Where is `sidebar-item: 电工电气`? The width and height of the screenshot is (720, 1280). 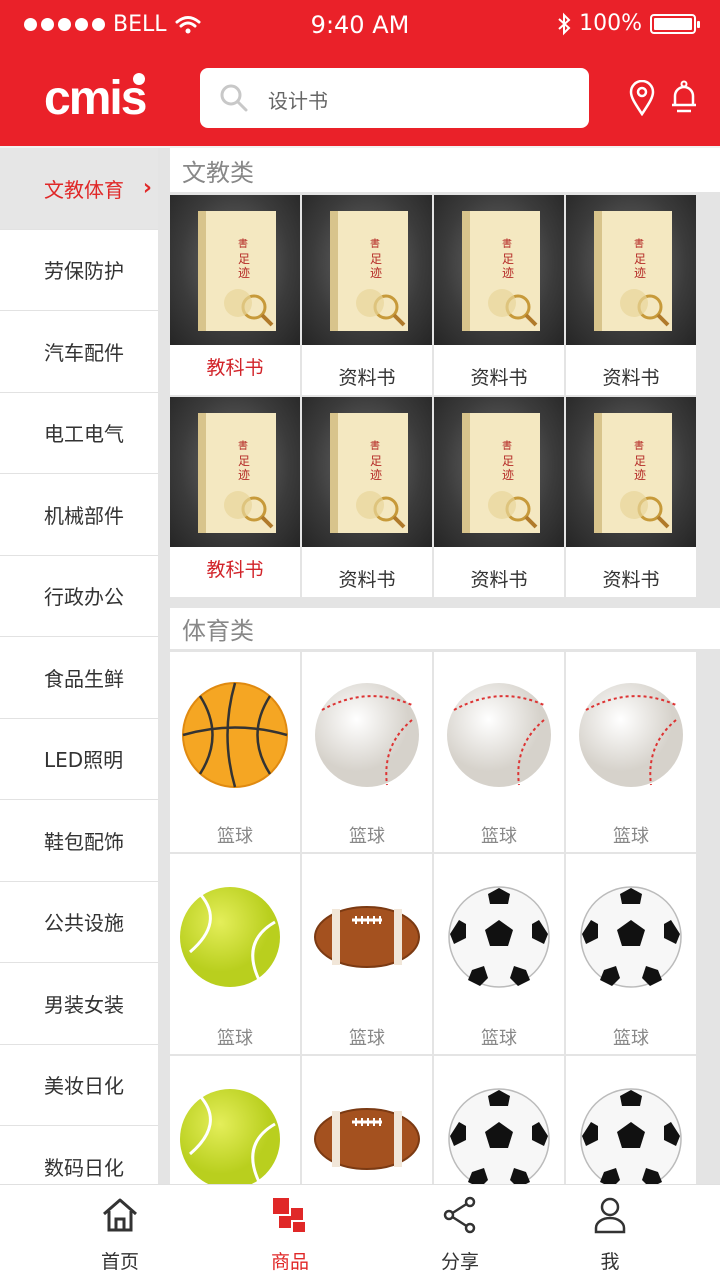
sidebar-item: 电工电气 is located at coordinates (79, 433).